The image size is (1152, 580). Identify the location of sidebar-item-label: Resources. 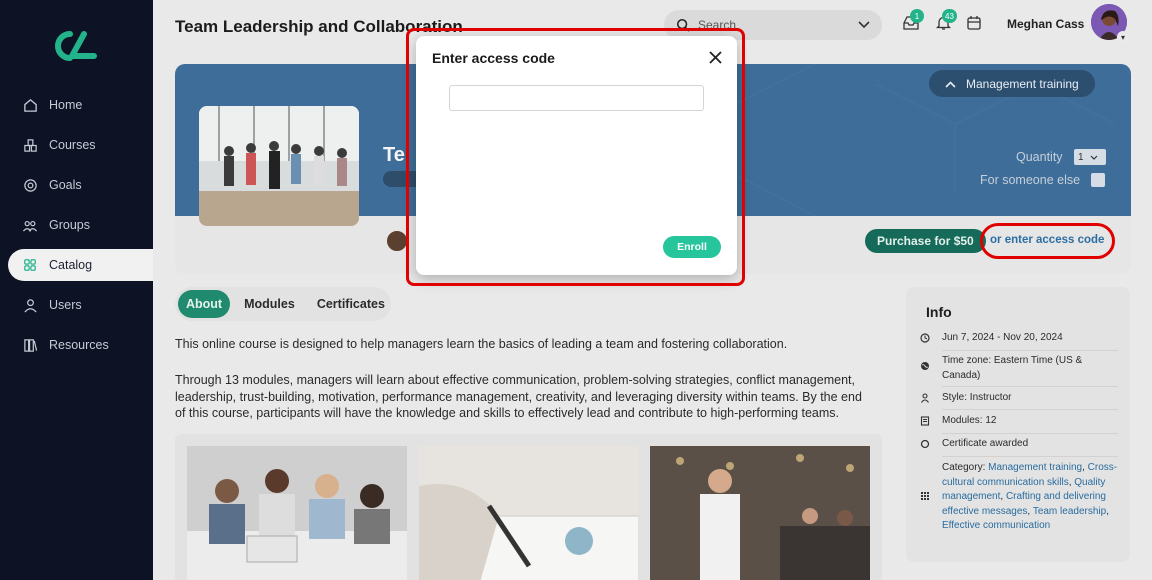
(79, 345).